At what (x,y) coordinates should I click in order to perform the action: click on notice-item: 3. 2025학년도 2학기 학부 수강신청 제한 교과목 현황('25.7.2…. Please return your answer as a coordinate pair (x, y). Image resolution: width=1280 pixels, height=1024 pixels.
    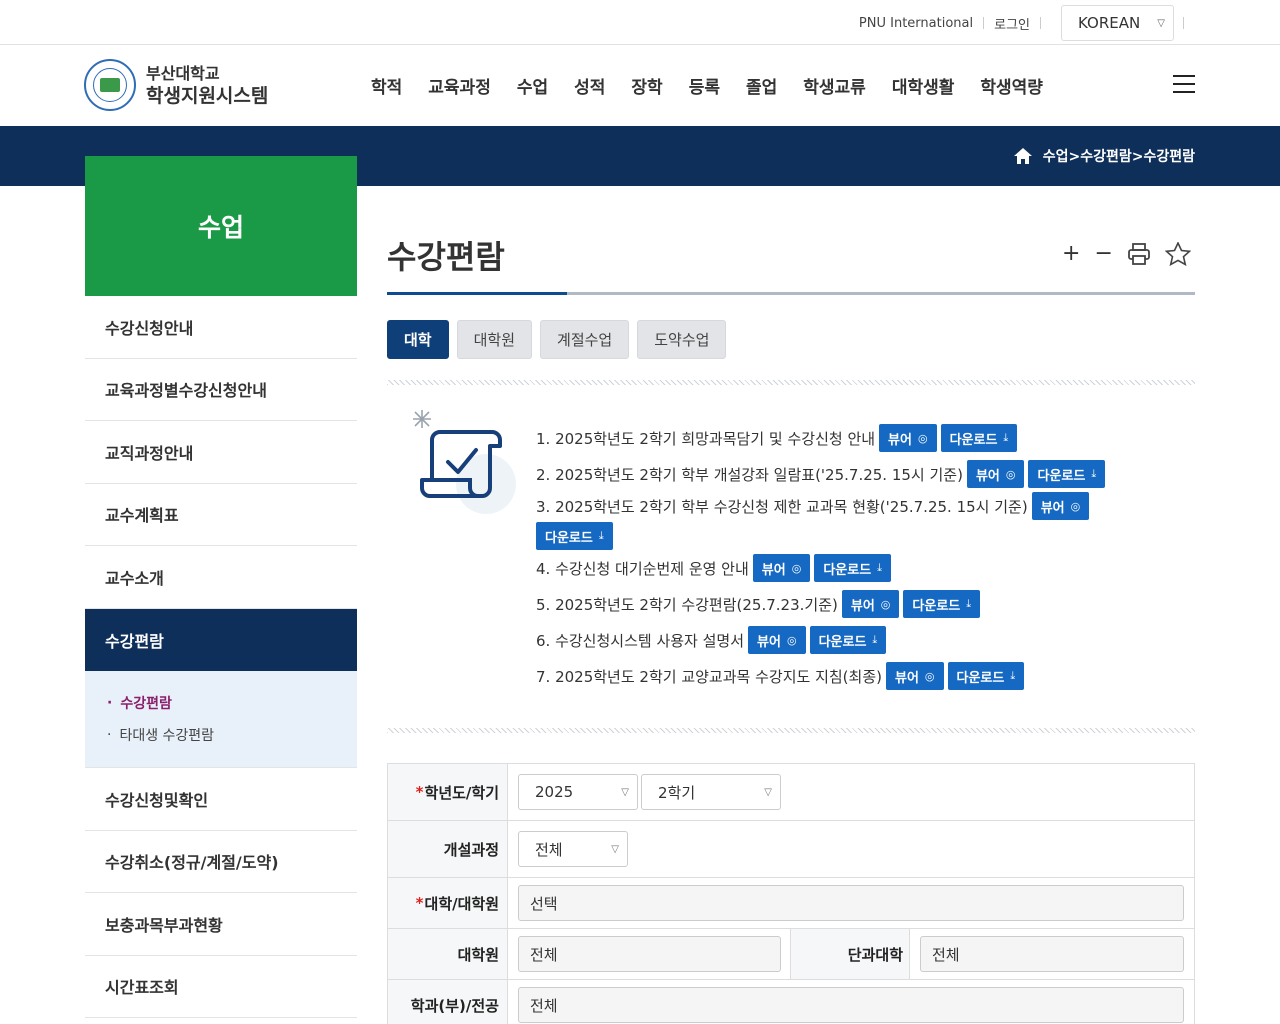
    Looking at the image, I should click on (816, 521).